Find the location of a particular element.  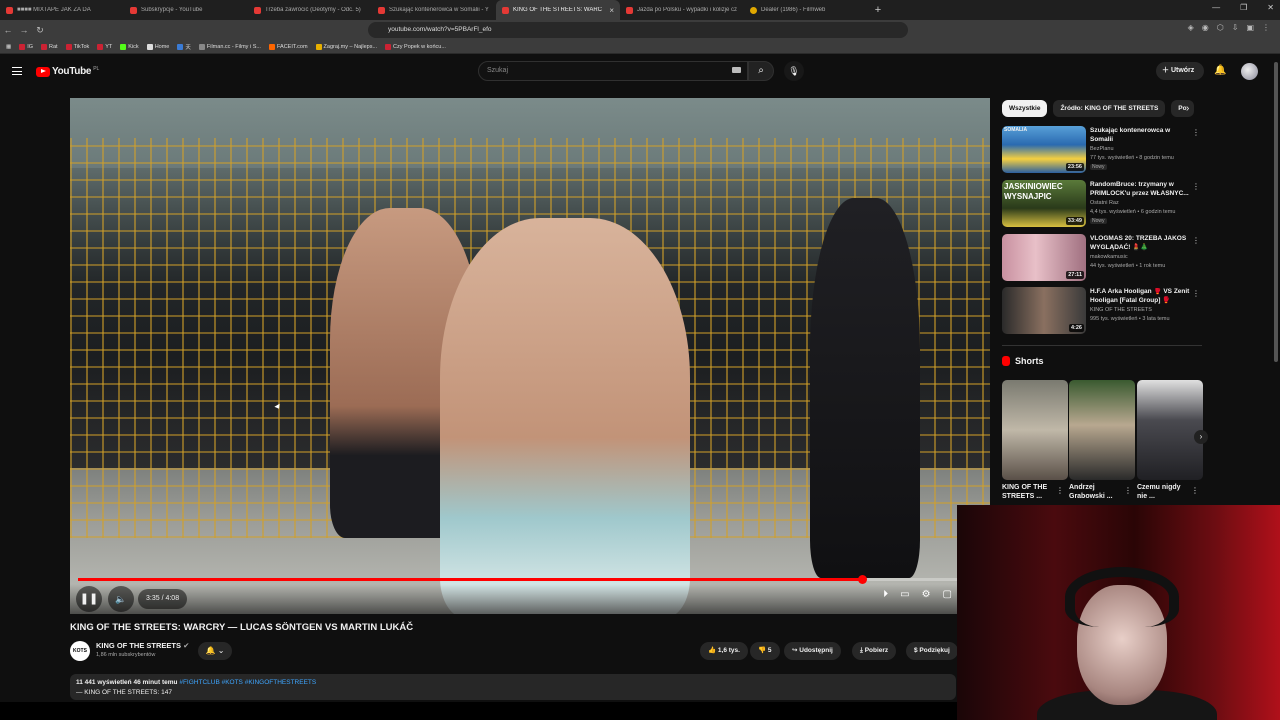

like-button: 👍 1,6 tys. is located at coordinates (724, 651).